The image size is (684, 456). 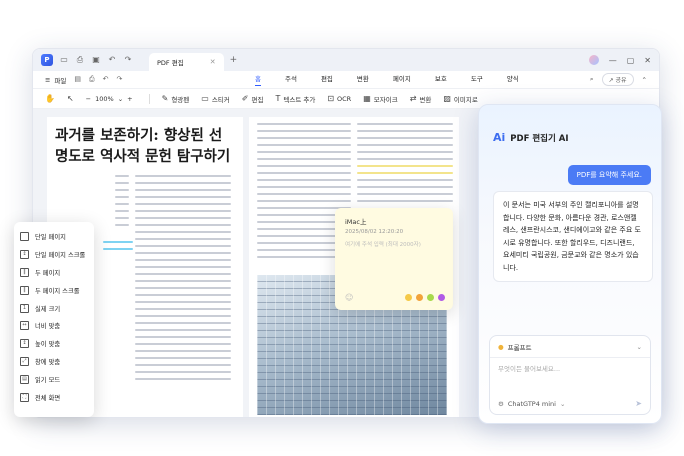 What do you see at coordinates (419, 297) in the screenshot?
I see `color-orange` at bounding box center [419, 297].